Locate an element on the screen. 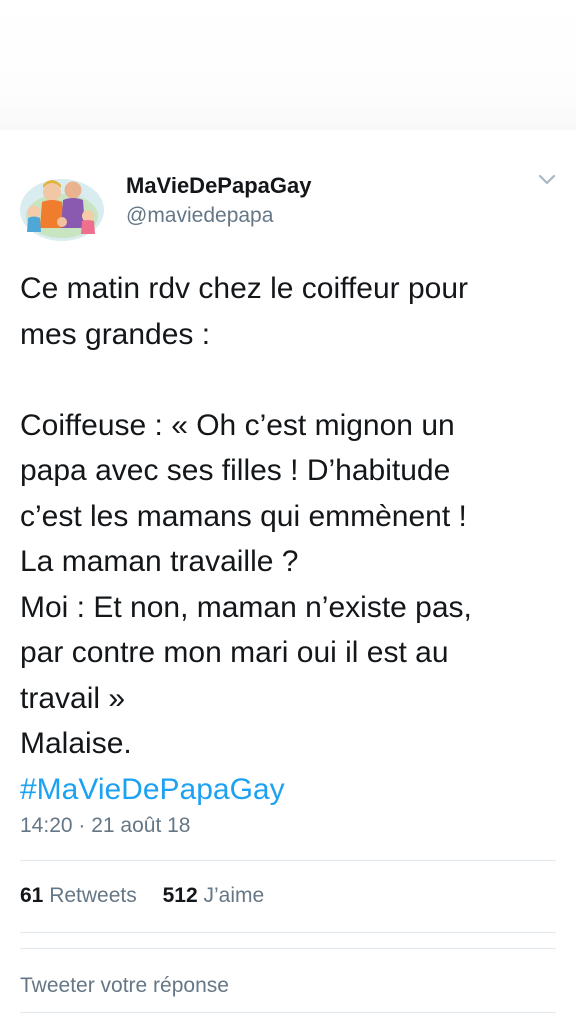  chevron-down-icon is located at coordinates (547, 180).